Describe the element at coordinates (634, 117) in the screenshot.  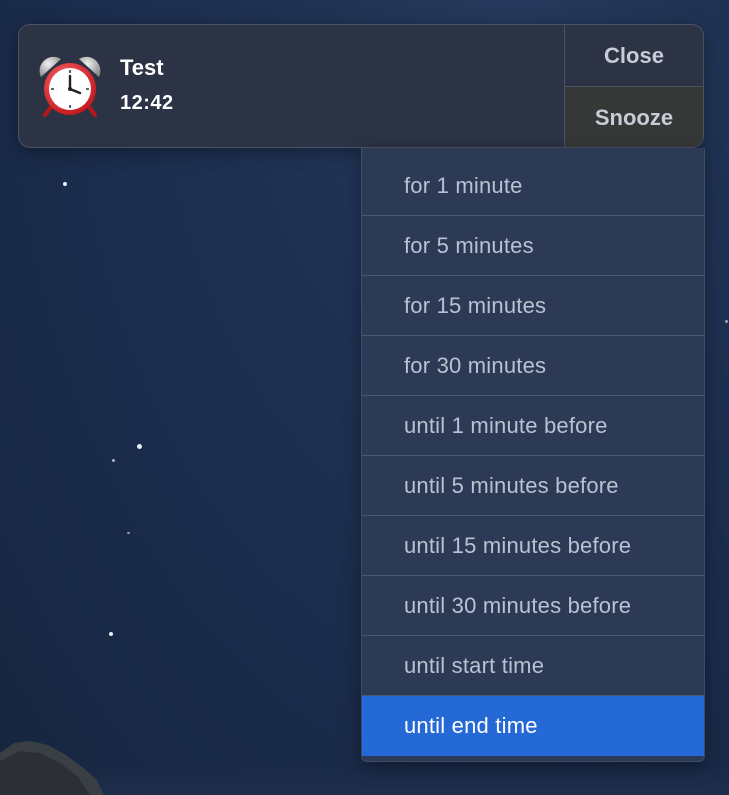
I see `snooze-button: Snooze` at that location.